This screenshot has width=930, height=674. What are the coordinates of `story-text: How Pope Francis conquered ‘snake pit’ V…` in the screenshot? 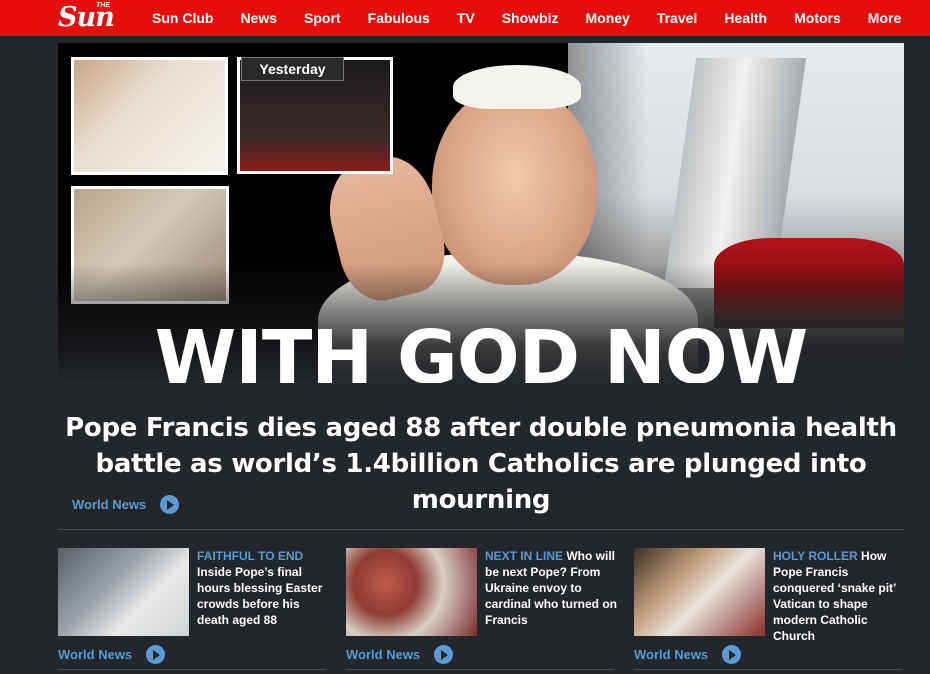 It's located at (834, 596).